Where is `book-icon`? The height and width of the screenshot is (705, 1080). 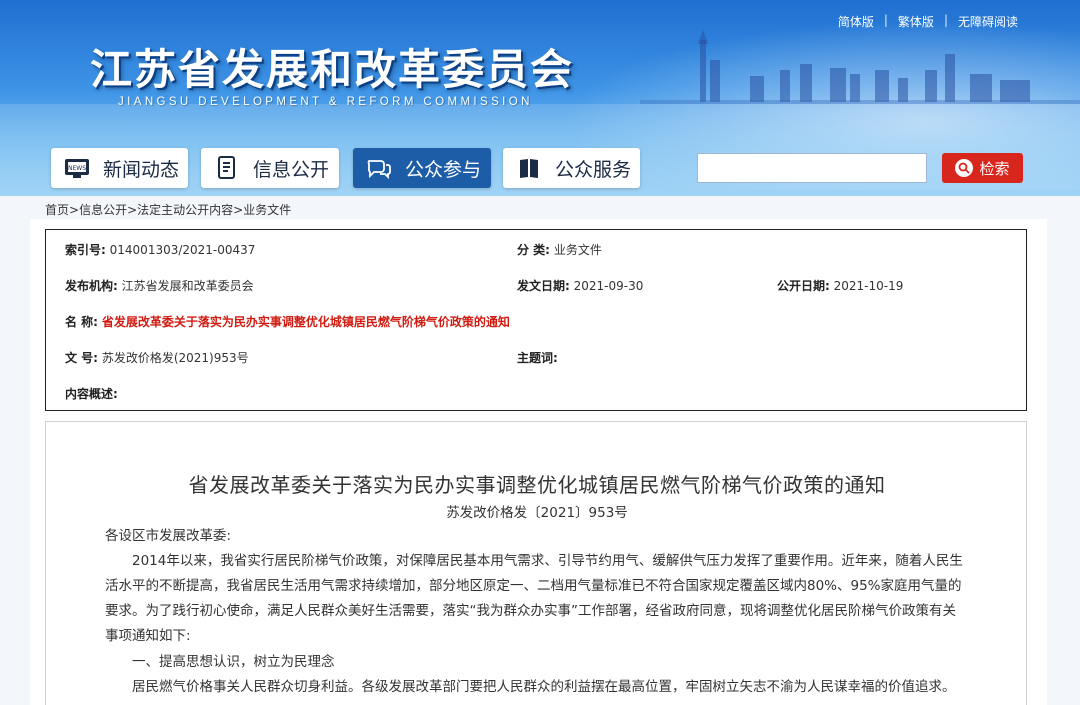
book-icon is located at coordinates (529, 168).